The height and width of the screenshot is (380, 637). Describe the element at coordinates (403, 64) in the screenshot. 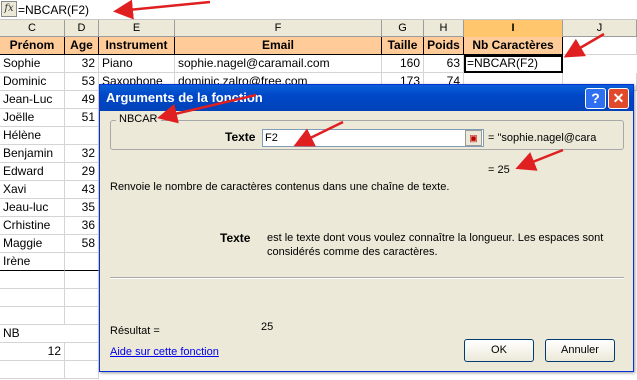

I see `cell-taille: 160` at that location.